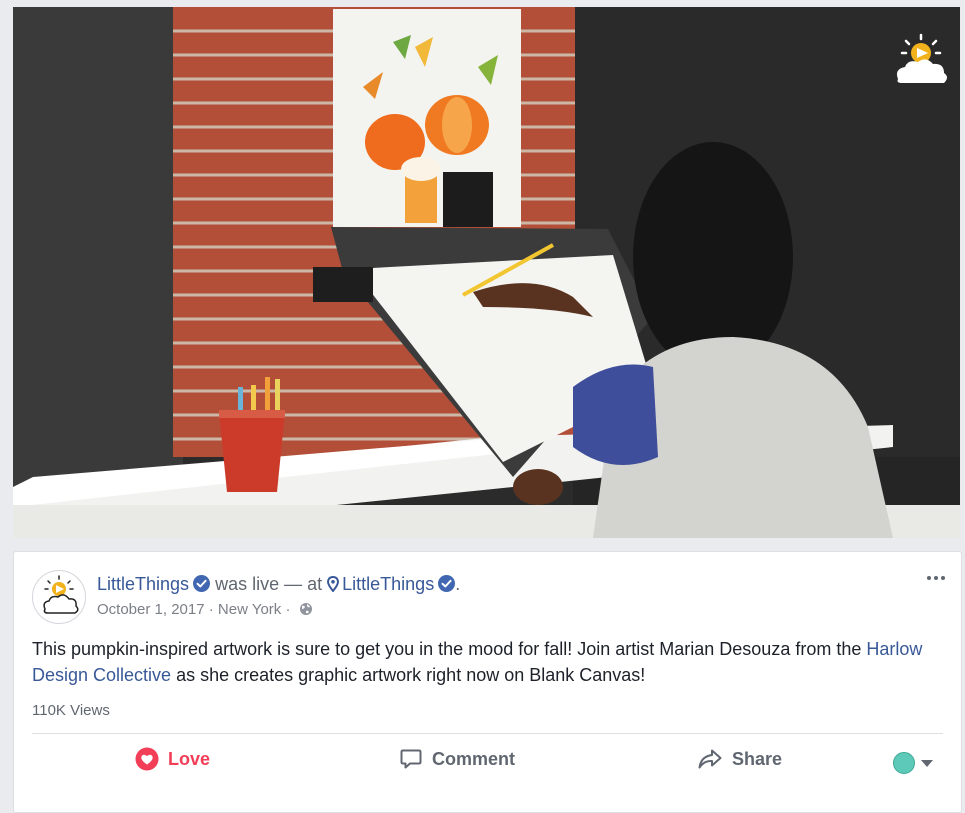 This screenshot has height=813, width=965. Describe the element at coordinates (388, 584) in the screenshot. I see `location-link: LittleThings` at that location.